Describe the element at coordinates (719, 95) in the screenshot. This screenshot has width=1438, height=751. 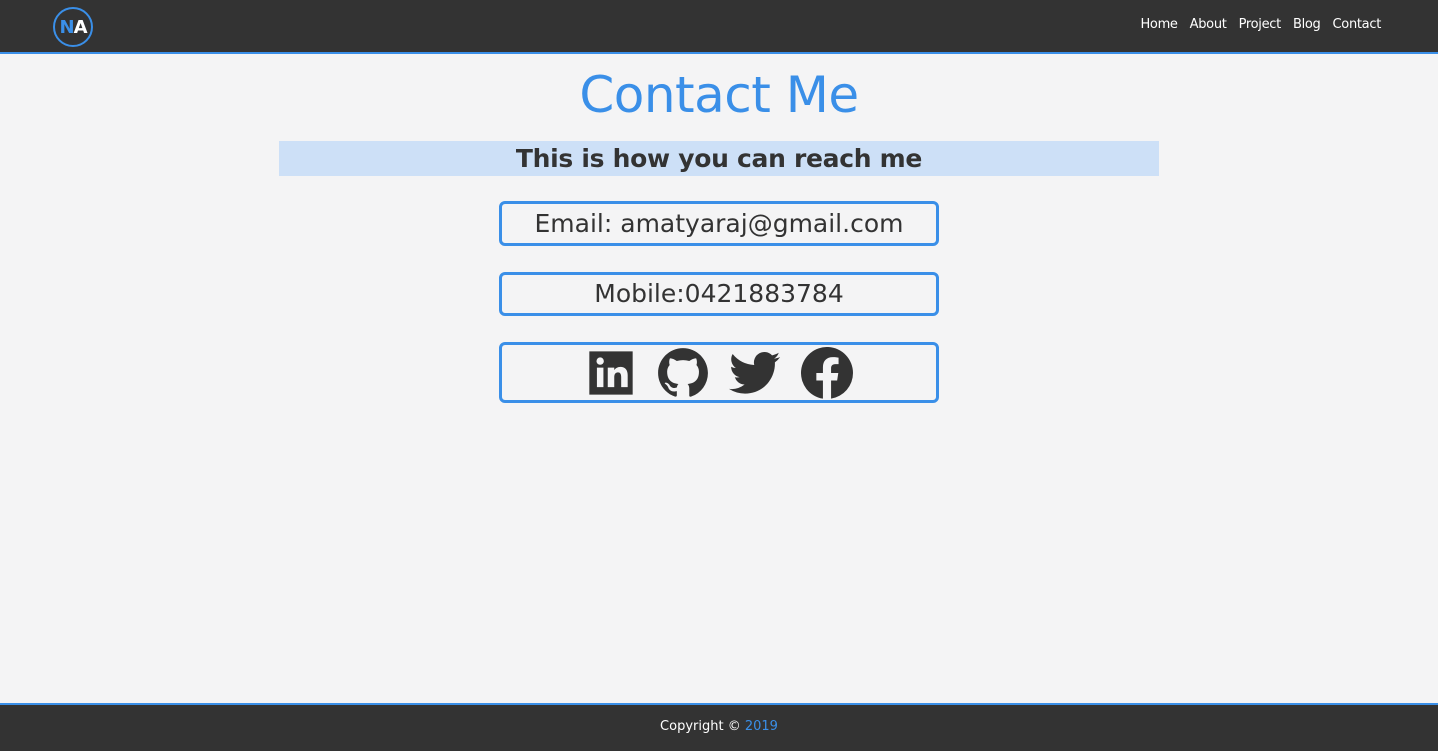
I see `page-title: Contact Me` at that location.